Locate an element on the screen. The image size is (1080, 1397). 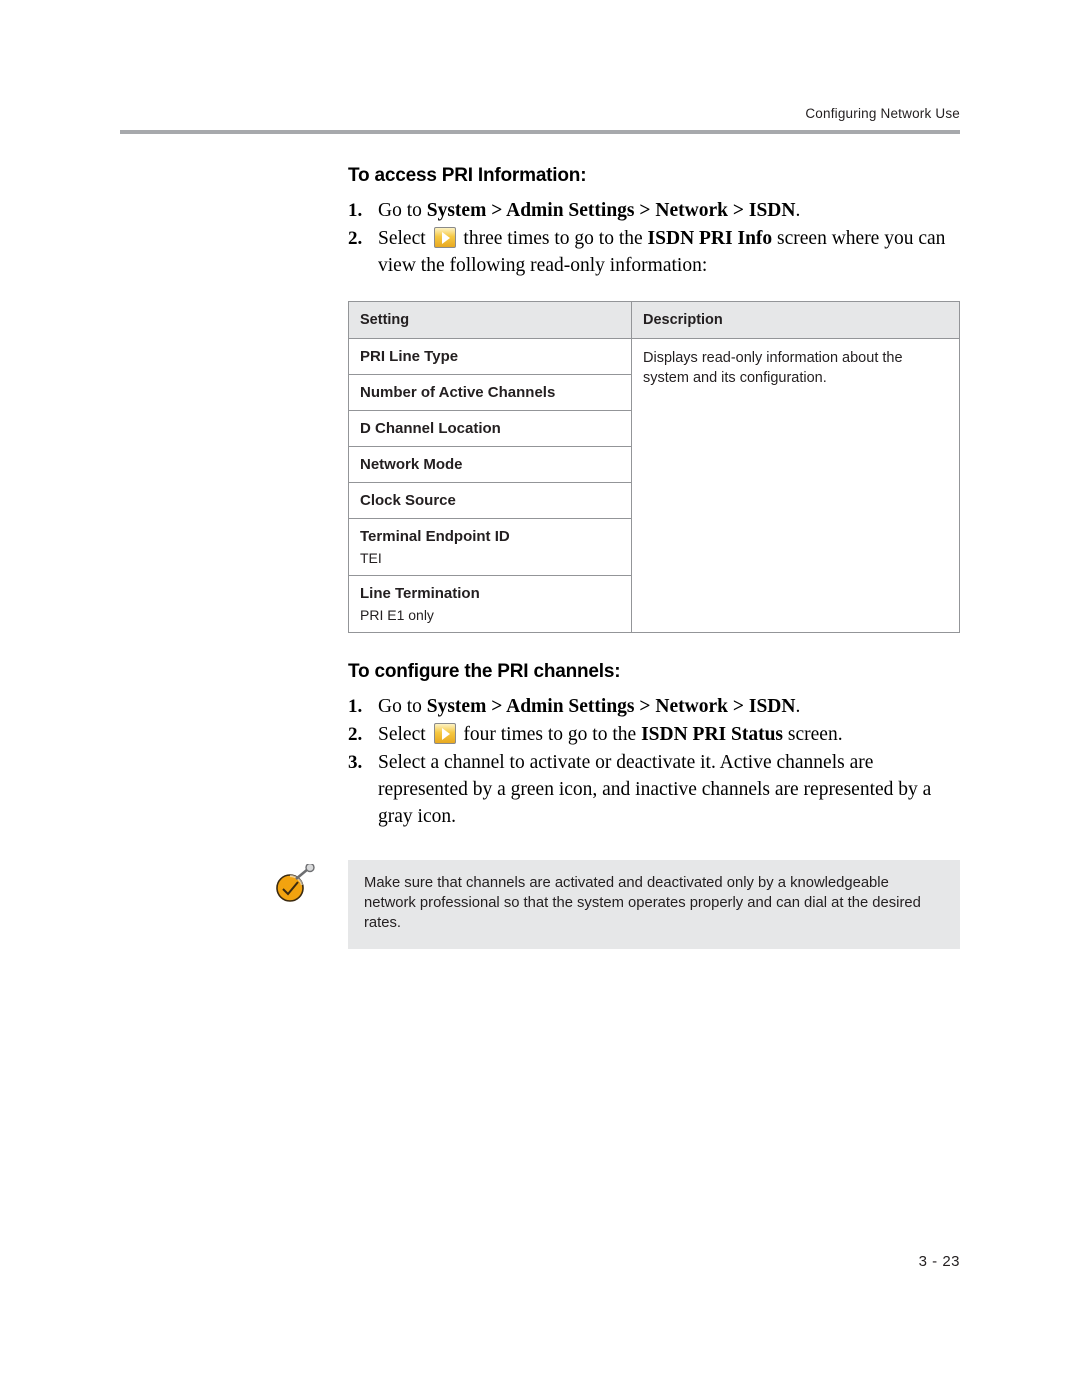
setting-name: Network Mode is located at coordinates (490, 464).